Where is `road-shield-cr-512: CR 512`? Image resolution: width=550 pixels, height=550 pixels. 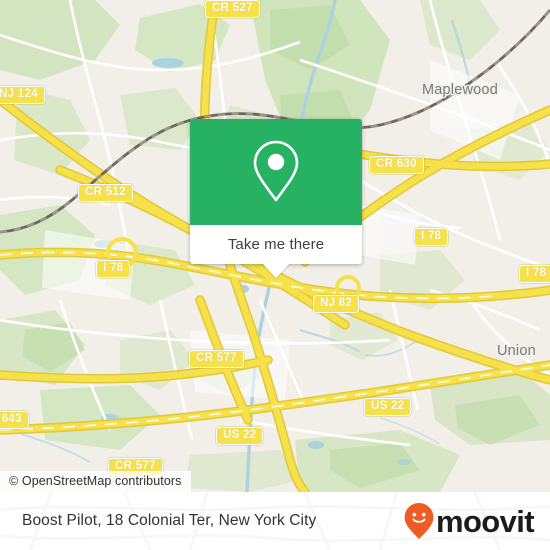 road-shield-cr-512: CR 512 is located at coordinates (105, 193).